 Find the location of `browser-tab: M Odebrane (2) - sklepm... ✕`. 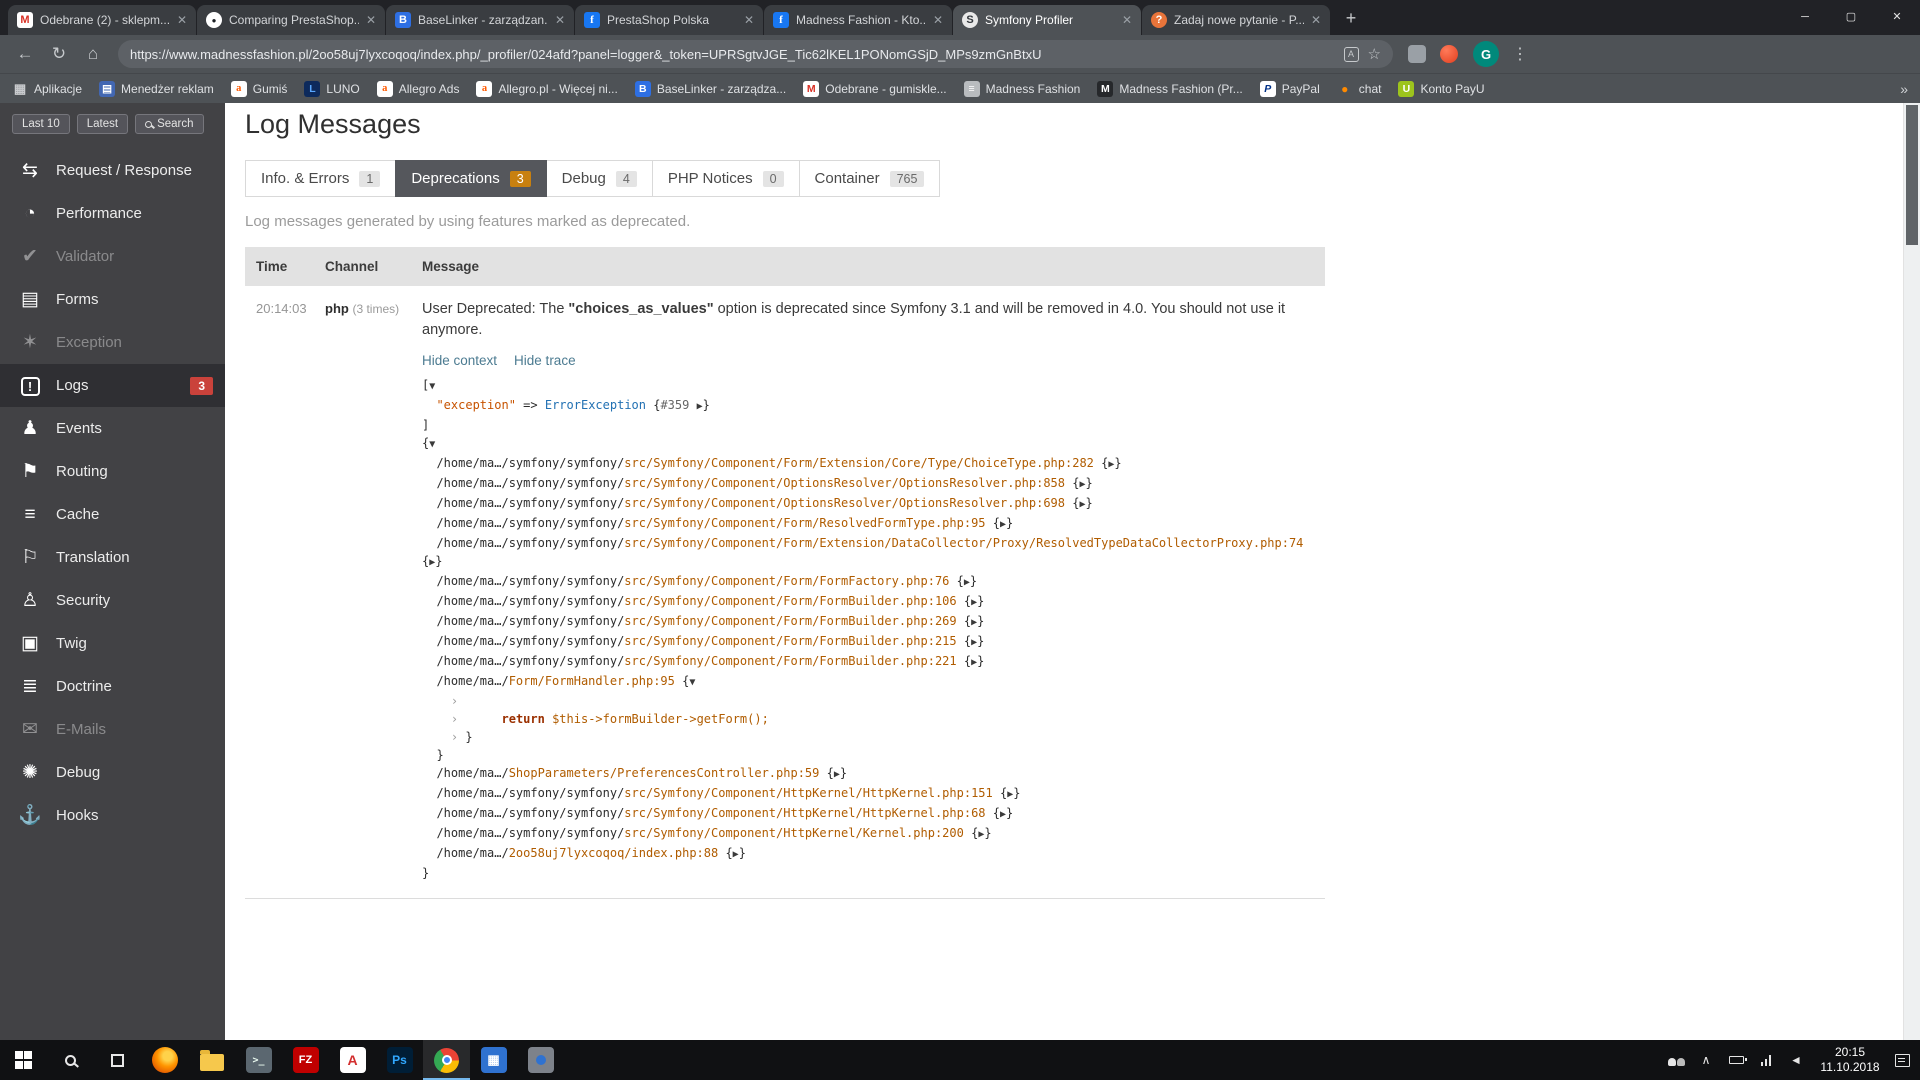

browser-tab: M Odebrane (2) - sklepm... ✕ is located at coordinates (102, 20).